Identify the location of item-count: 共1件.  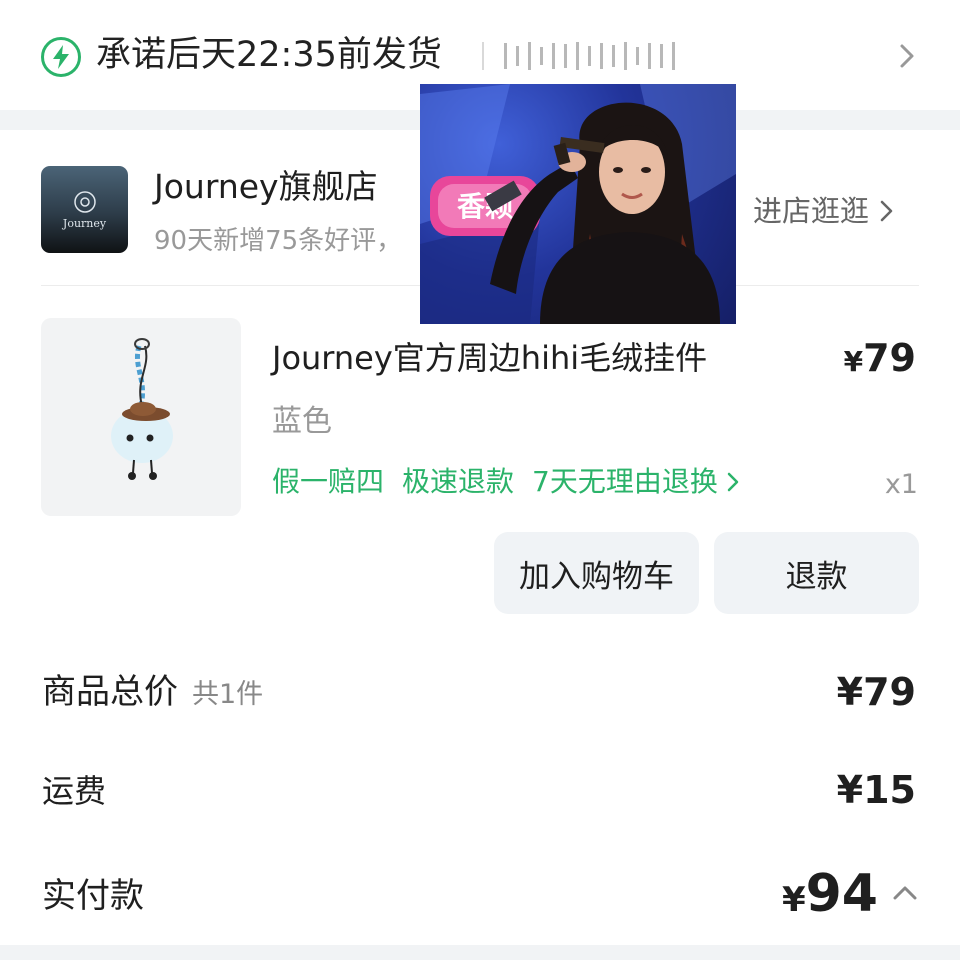
(228, 694).